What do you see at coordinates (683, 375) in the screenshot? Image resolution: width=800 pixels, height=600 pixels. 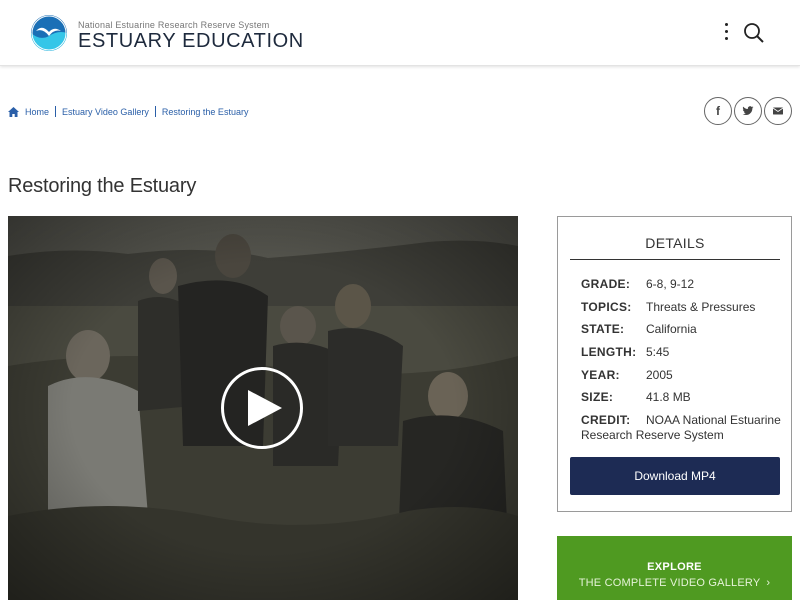 I see `detail-row-year: YEAR: 2005` at bounding box center [683, 375].